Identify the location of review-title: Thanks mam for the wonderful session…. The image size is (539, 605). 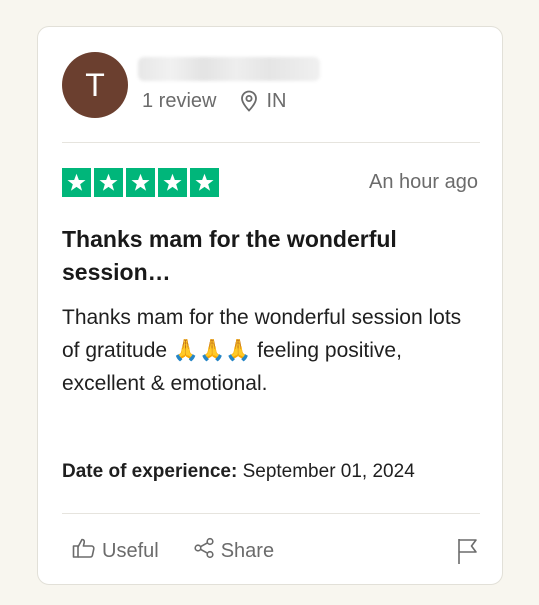
(272, 256).